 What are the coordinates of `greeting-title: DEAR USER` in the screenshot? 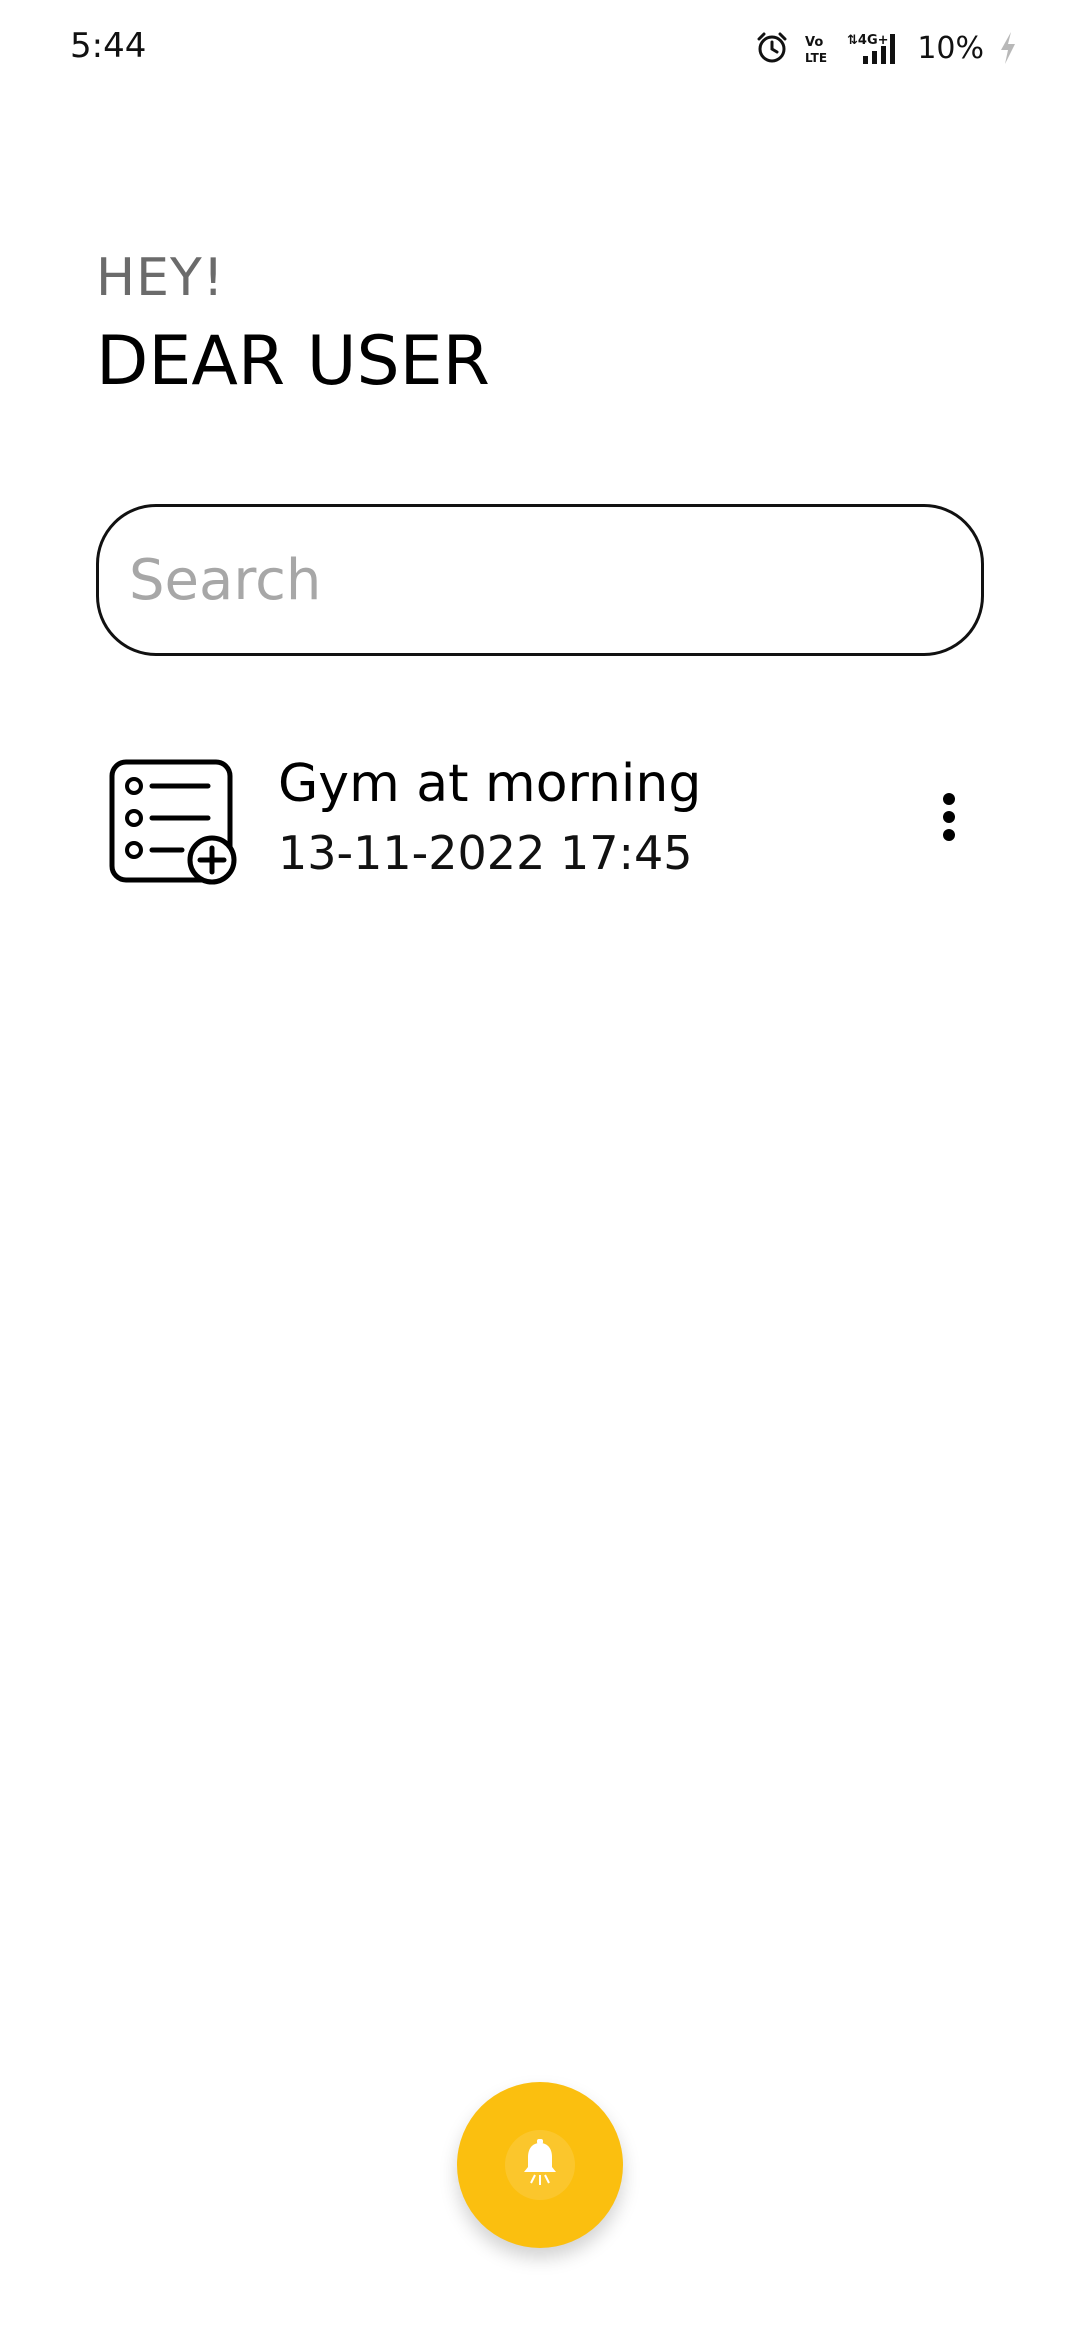 It's located at (293, 361).